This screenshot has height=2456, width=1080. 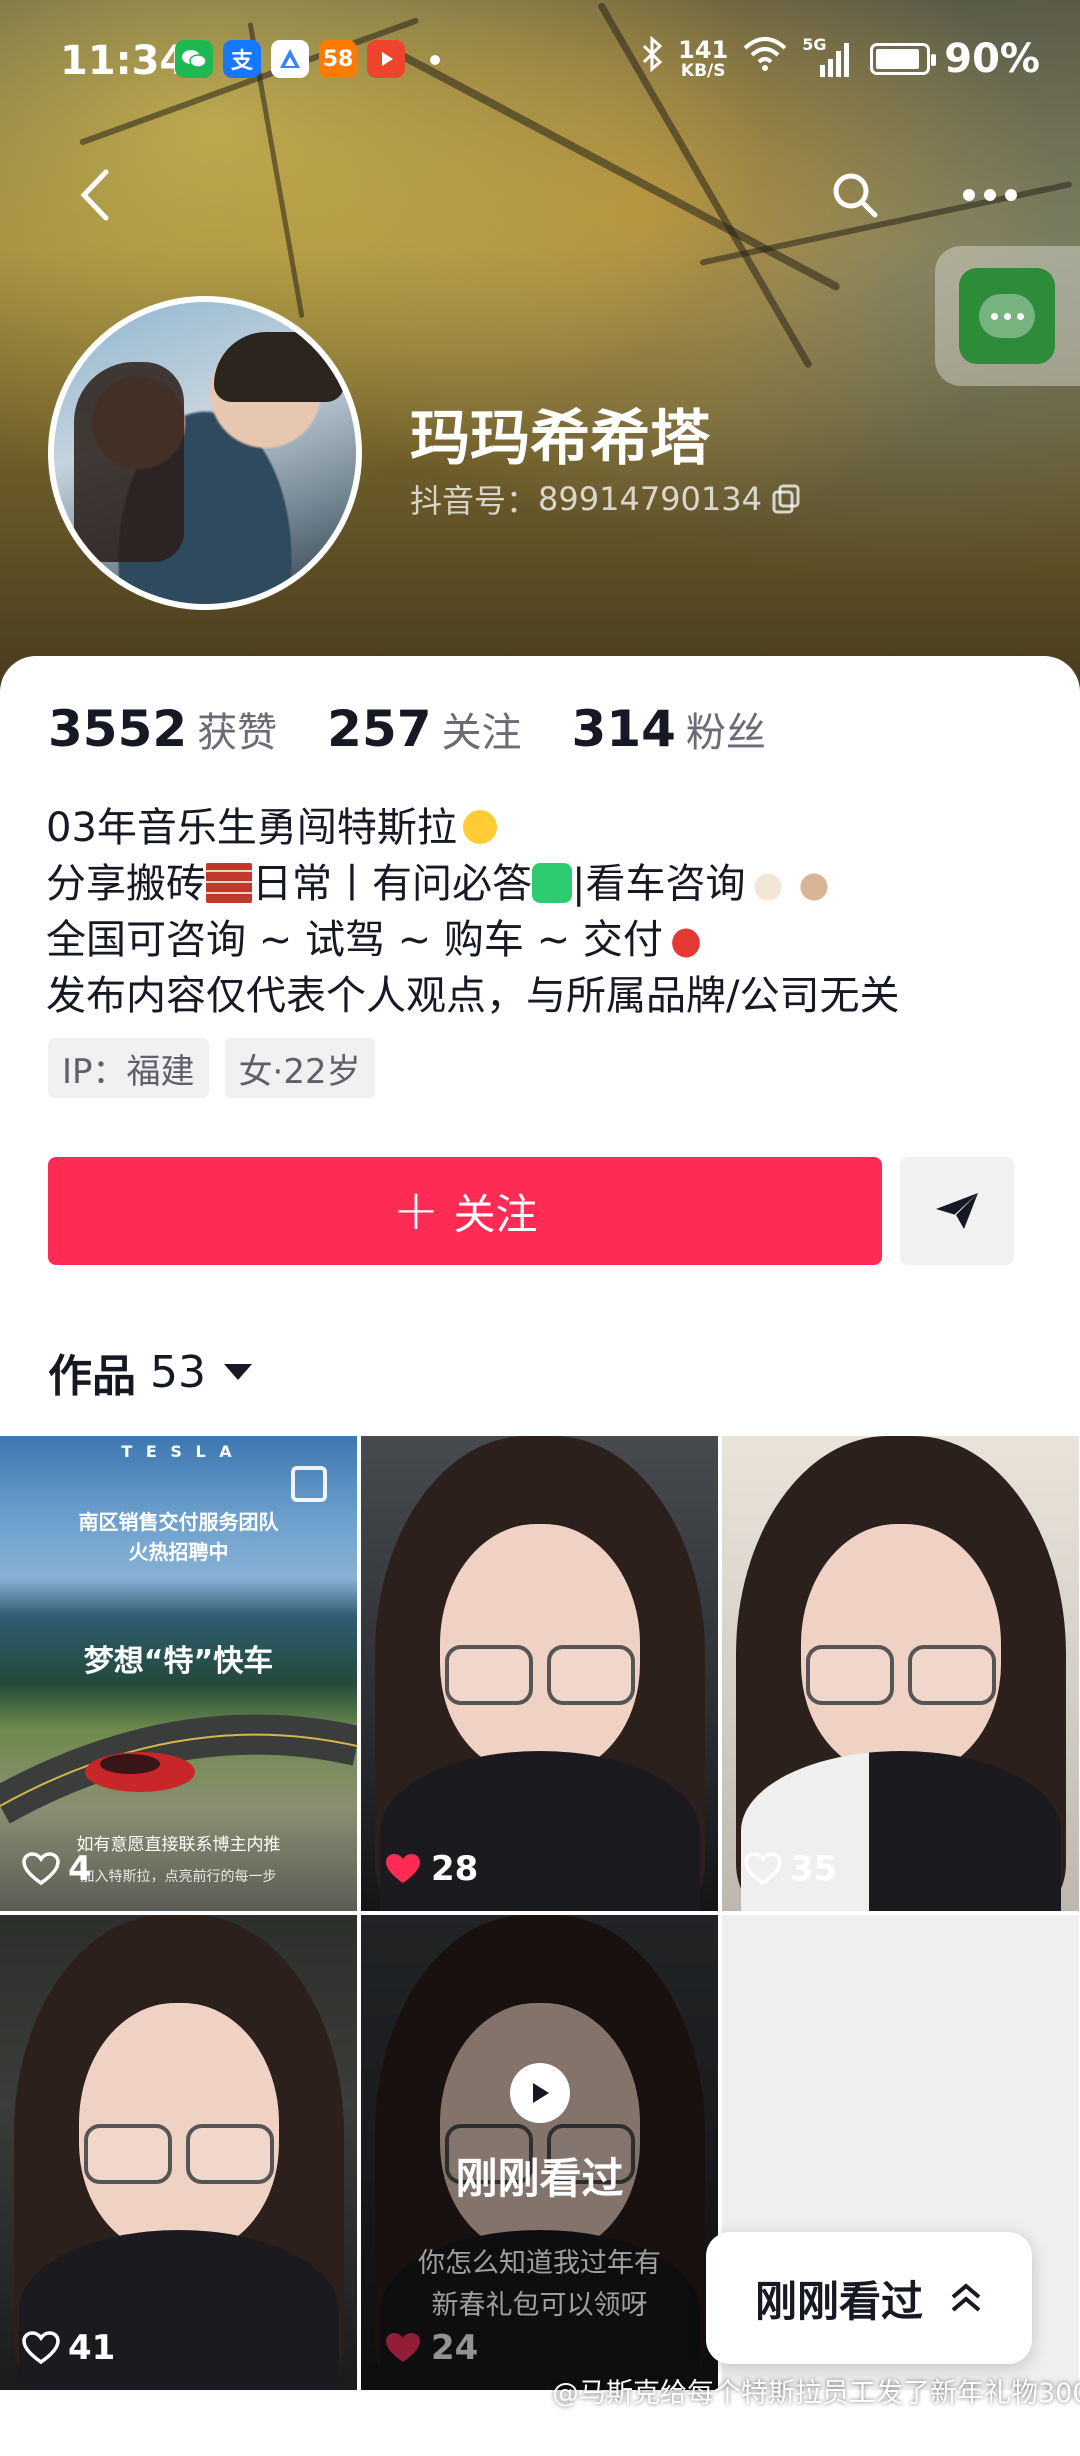 What do you see at coordinates (92, 2348) in the screenshot?
I see `like-count-value: 41` at bounding box center [92, 2348].